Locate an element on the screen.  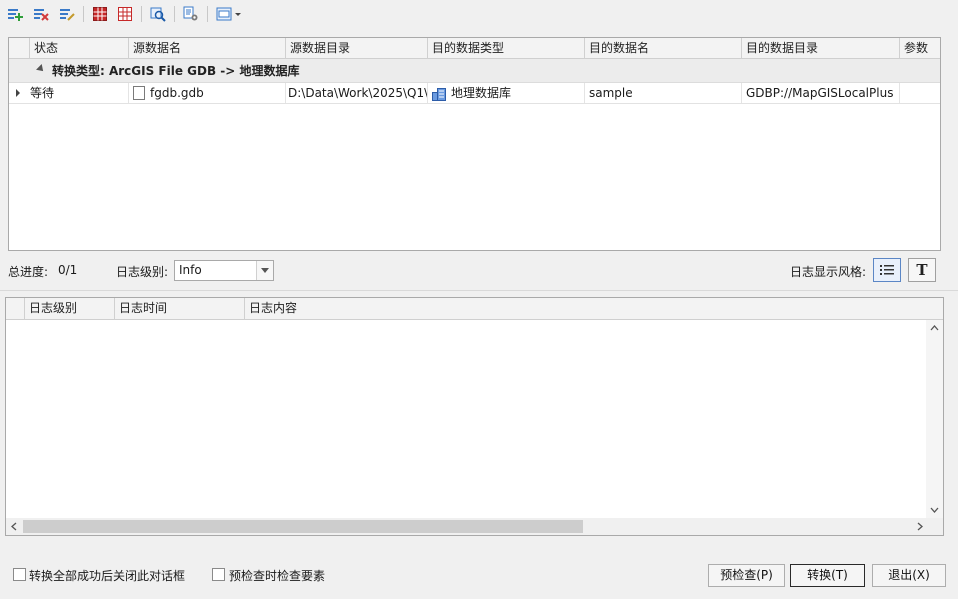
total-progress-value: 0/1 is located at coordinates (68, 270).